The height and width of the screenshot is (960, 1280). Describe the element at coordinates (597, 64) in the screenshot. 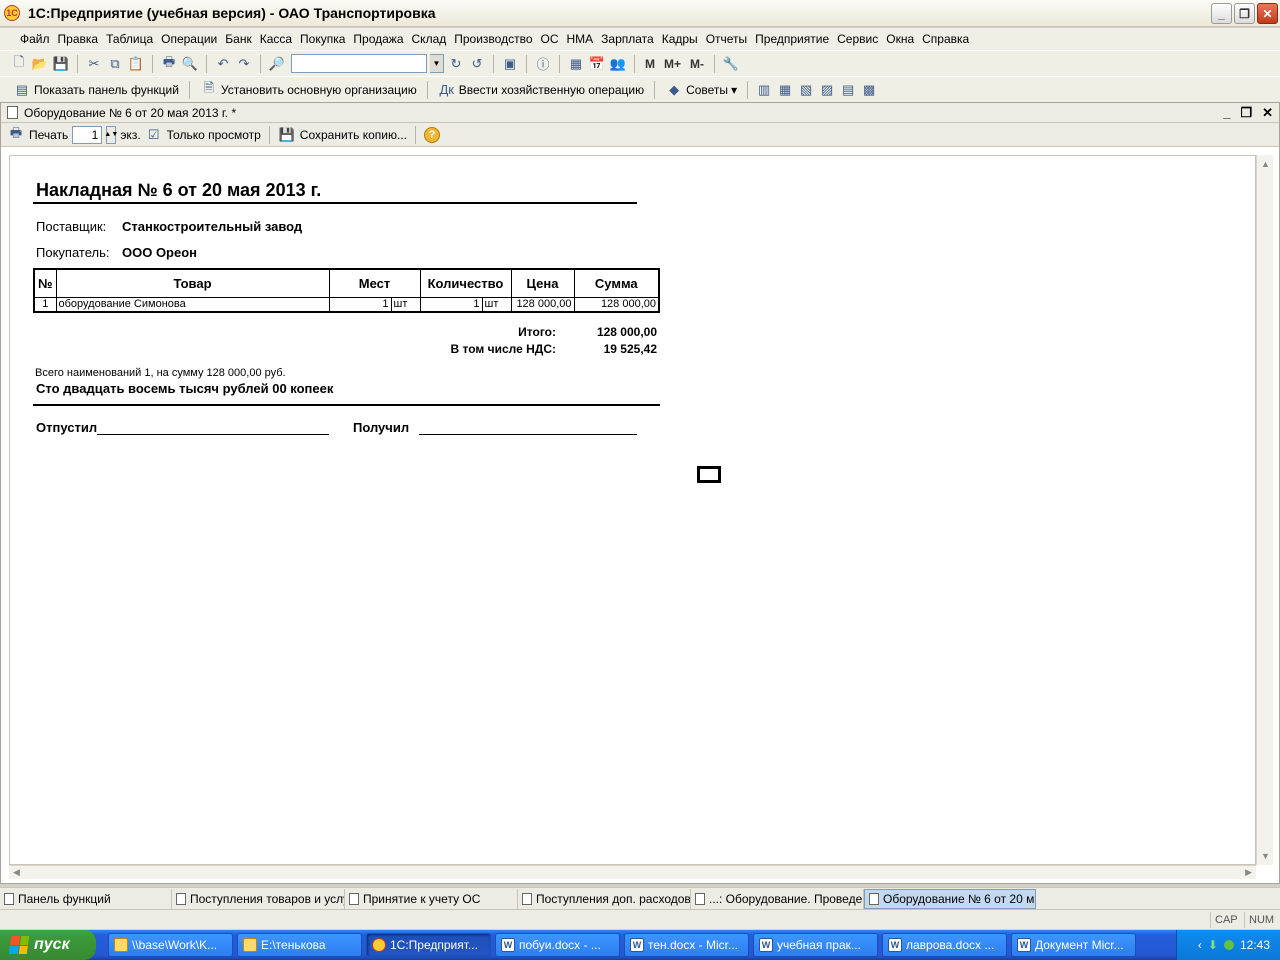

I see `calendar-icon: 📅` at that location.